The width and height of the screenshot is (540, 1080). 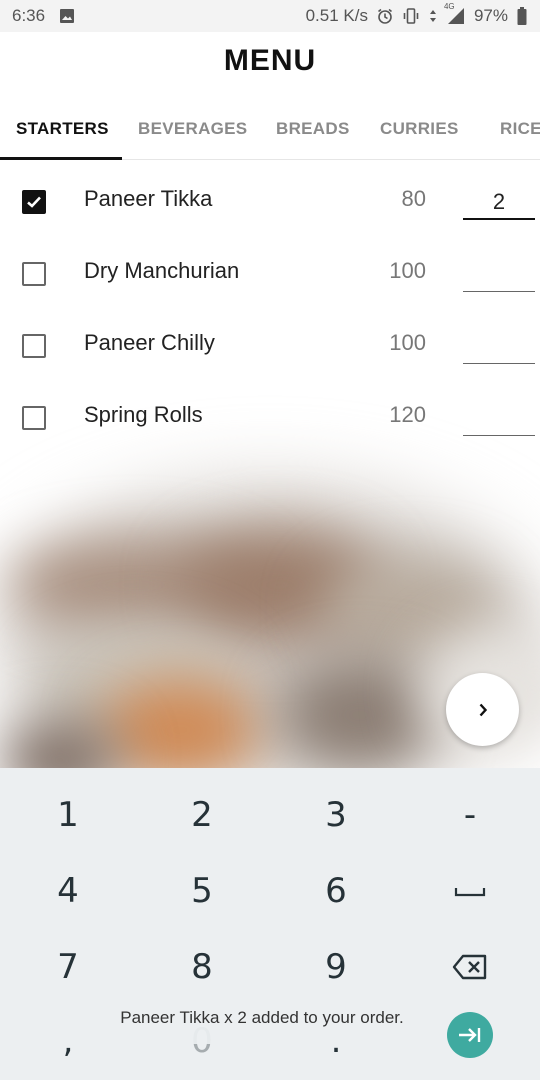 What do you see at coordinates (270, 342) in the screenshot?
I see `menu-item-row: Paneer Chilly 100` at bounding box center [270, 342].